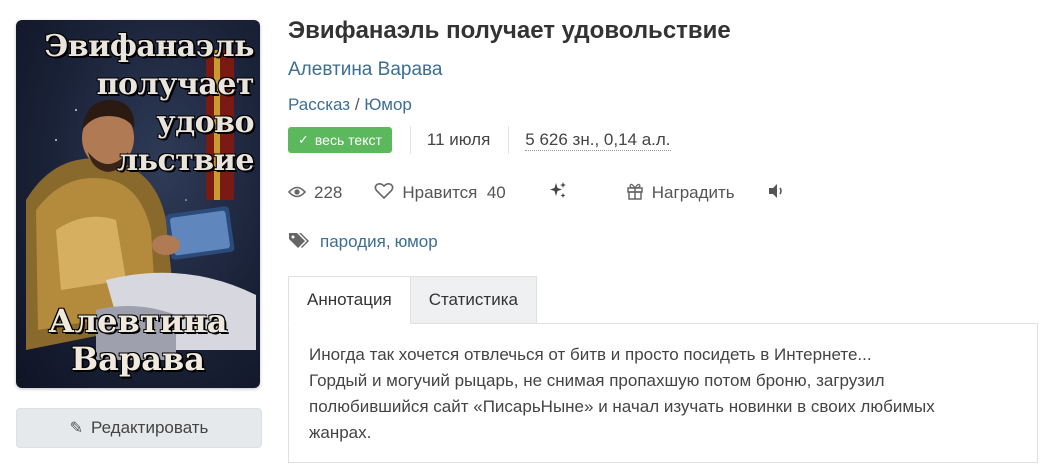  I want to click on tags-row: пародия, юмор, so click(663, 242).